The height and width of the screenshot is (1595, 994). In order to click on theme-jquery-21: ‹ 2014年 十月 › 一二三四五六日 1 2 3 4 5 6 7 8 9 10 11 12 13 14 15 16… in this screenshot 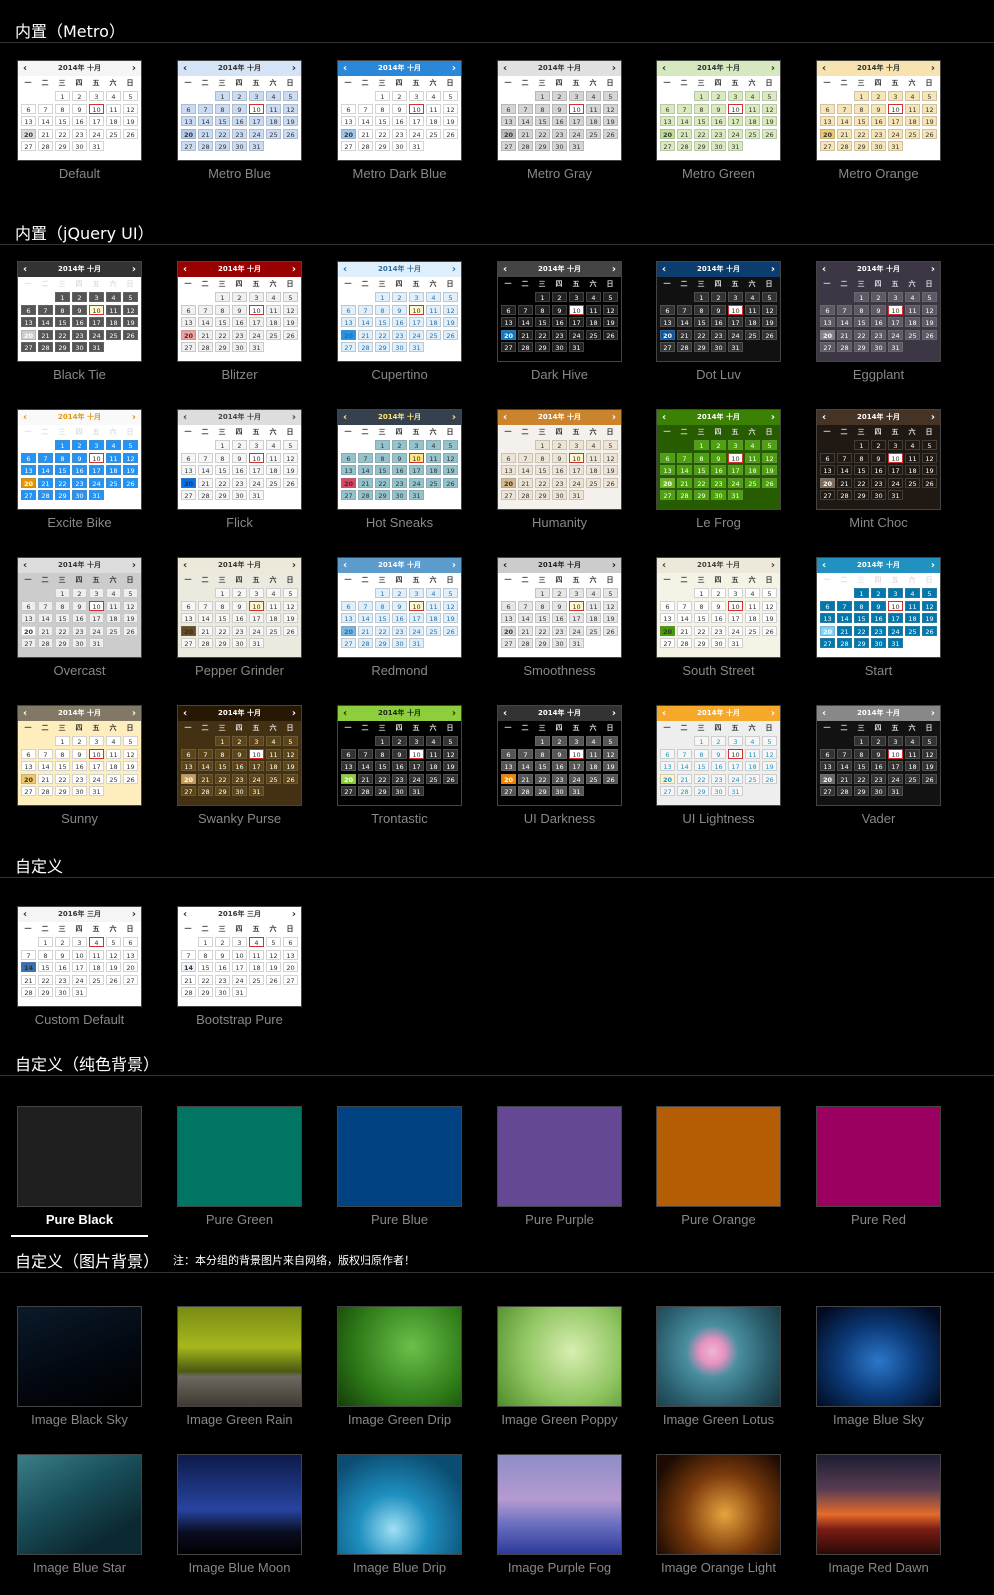, I will do `click(559, 767)`.